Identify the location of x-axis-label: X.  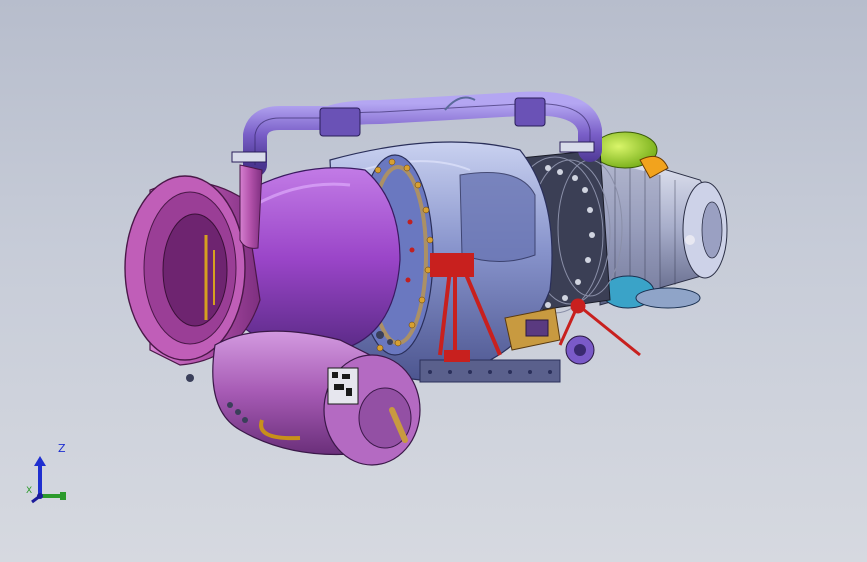
(29, 491).